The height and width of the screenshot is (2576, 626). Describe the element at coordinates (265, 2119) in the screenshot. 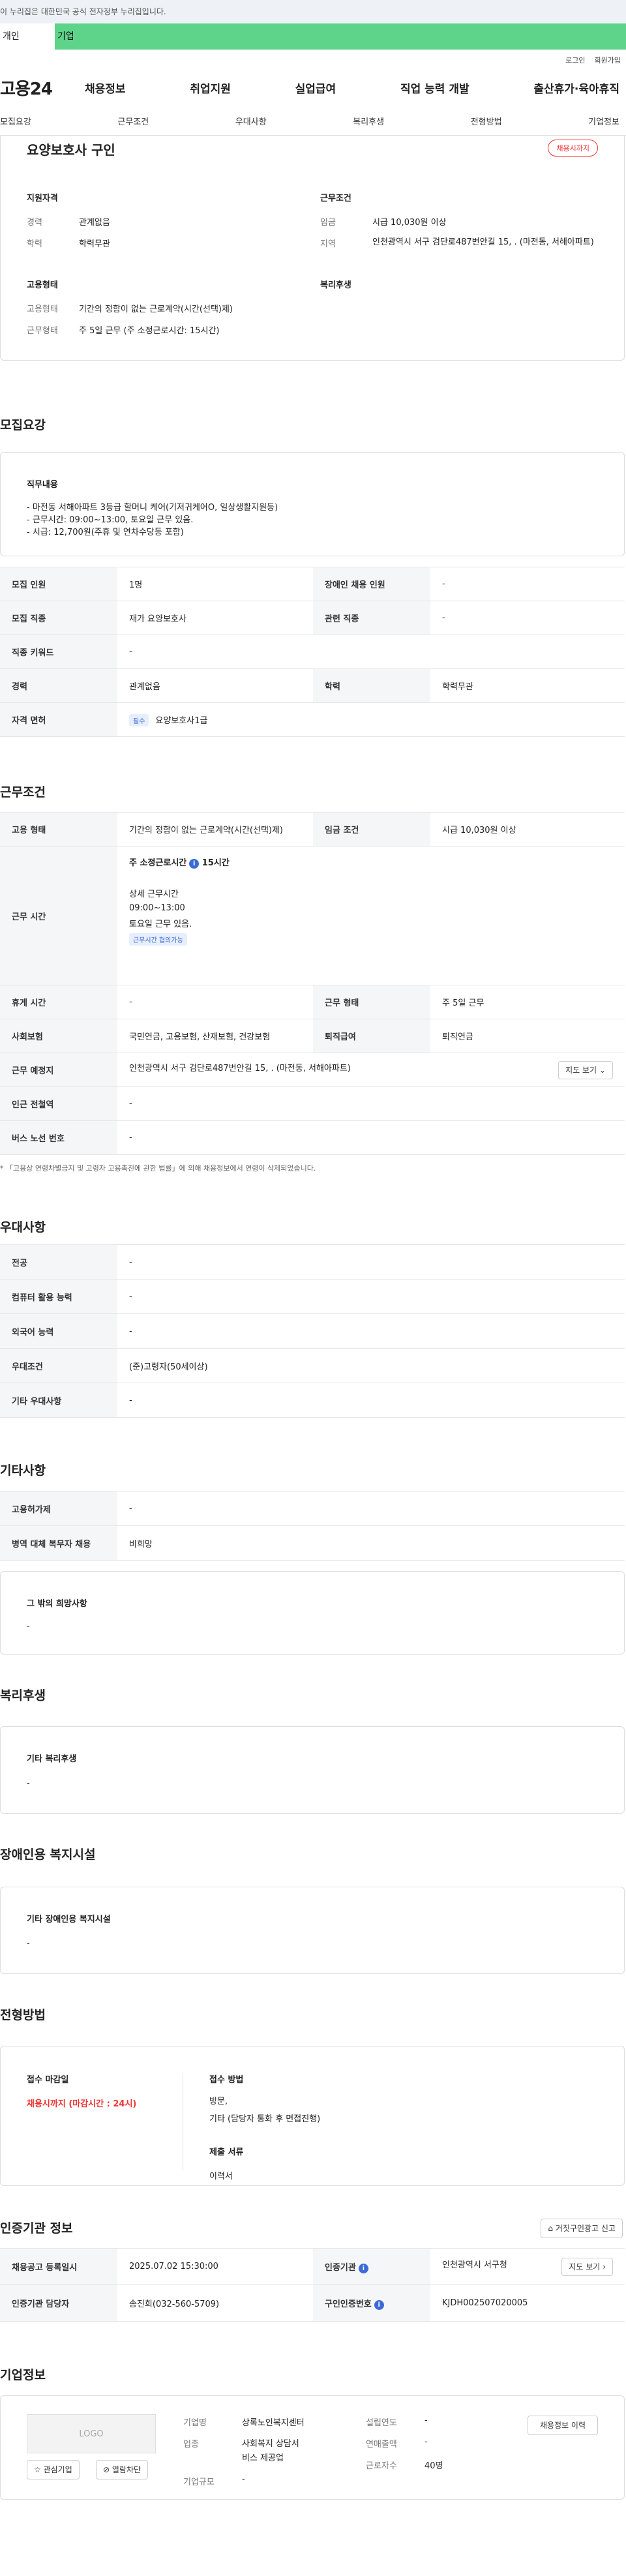

I see `method-value-2: 기타 (담당자 통화 후 면접진행)` at that location.